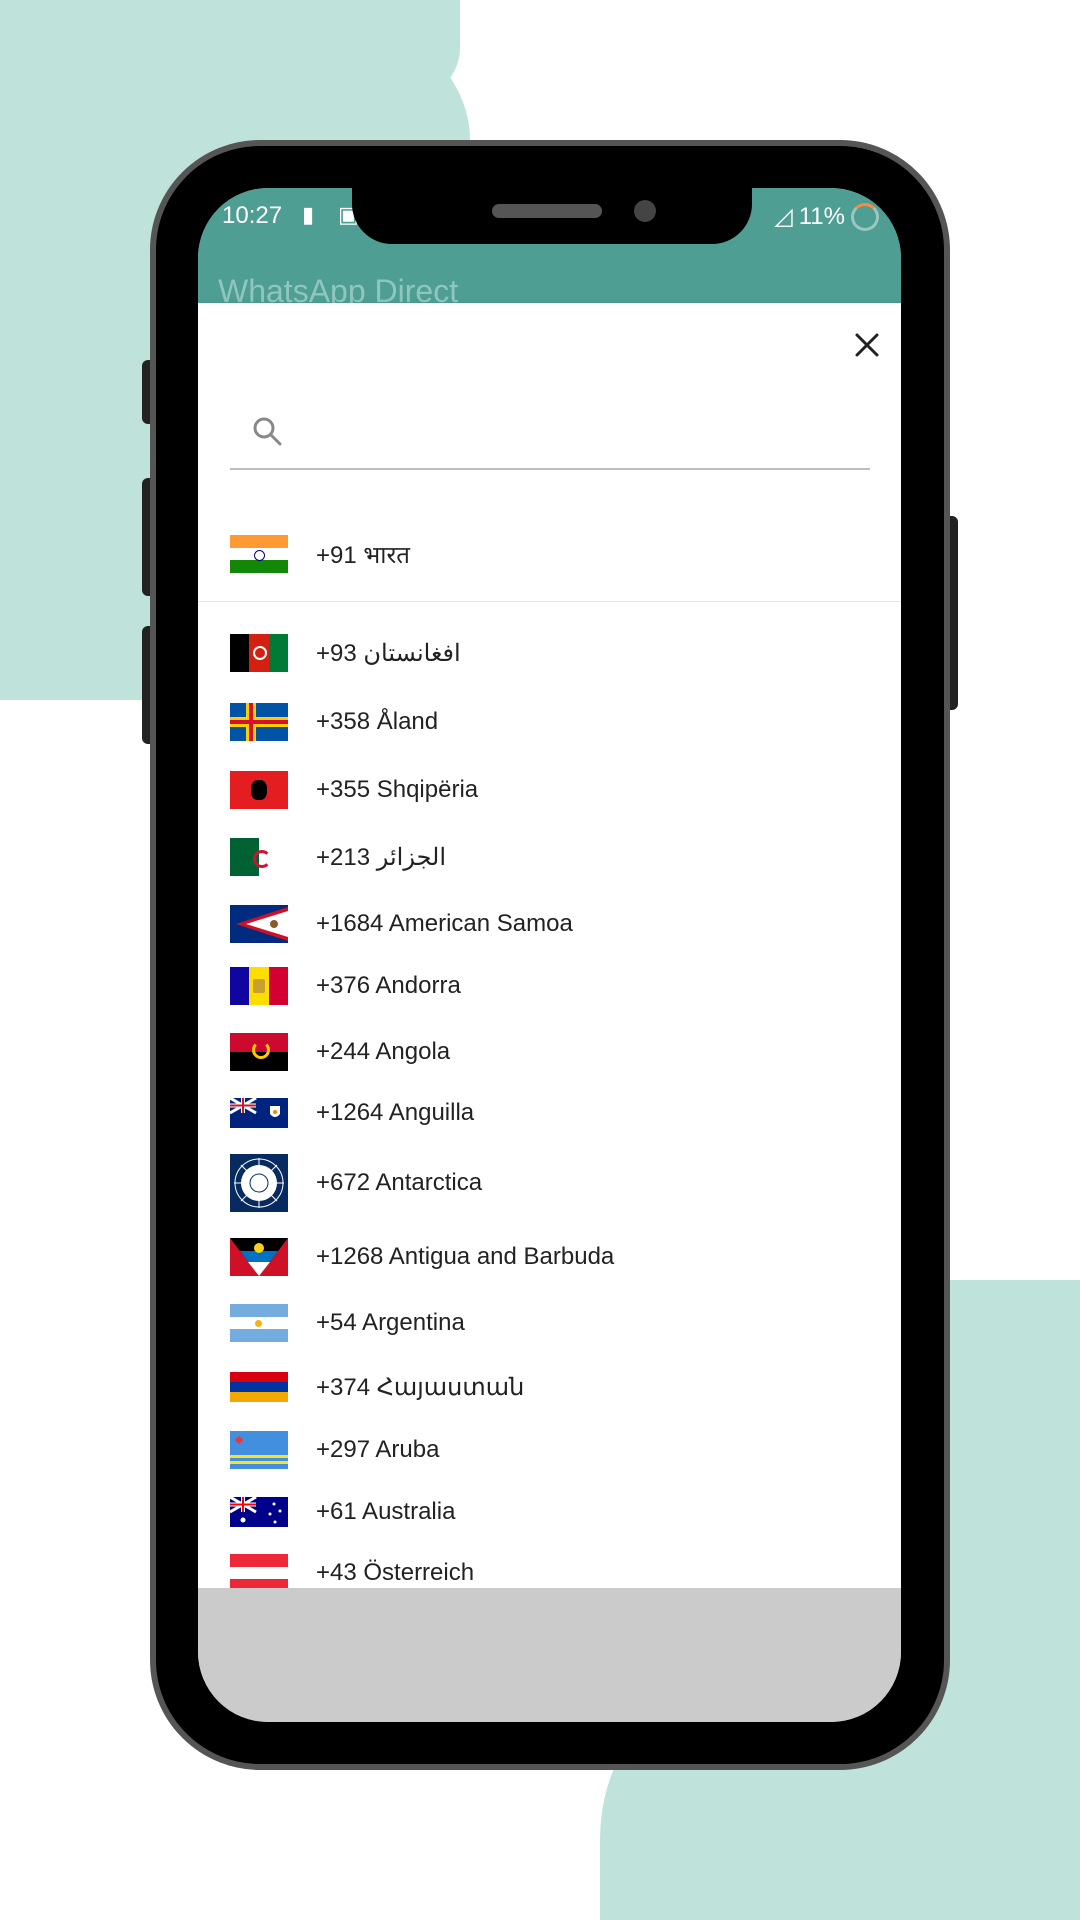 This screenshot has width=1080, height=1920. Describe the element at coordinates (259, 1323) in the screenshot. I see `flag-argentina-icon` at that location.